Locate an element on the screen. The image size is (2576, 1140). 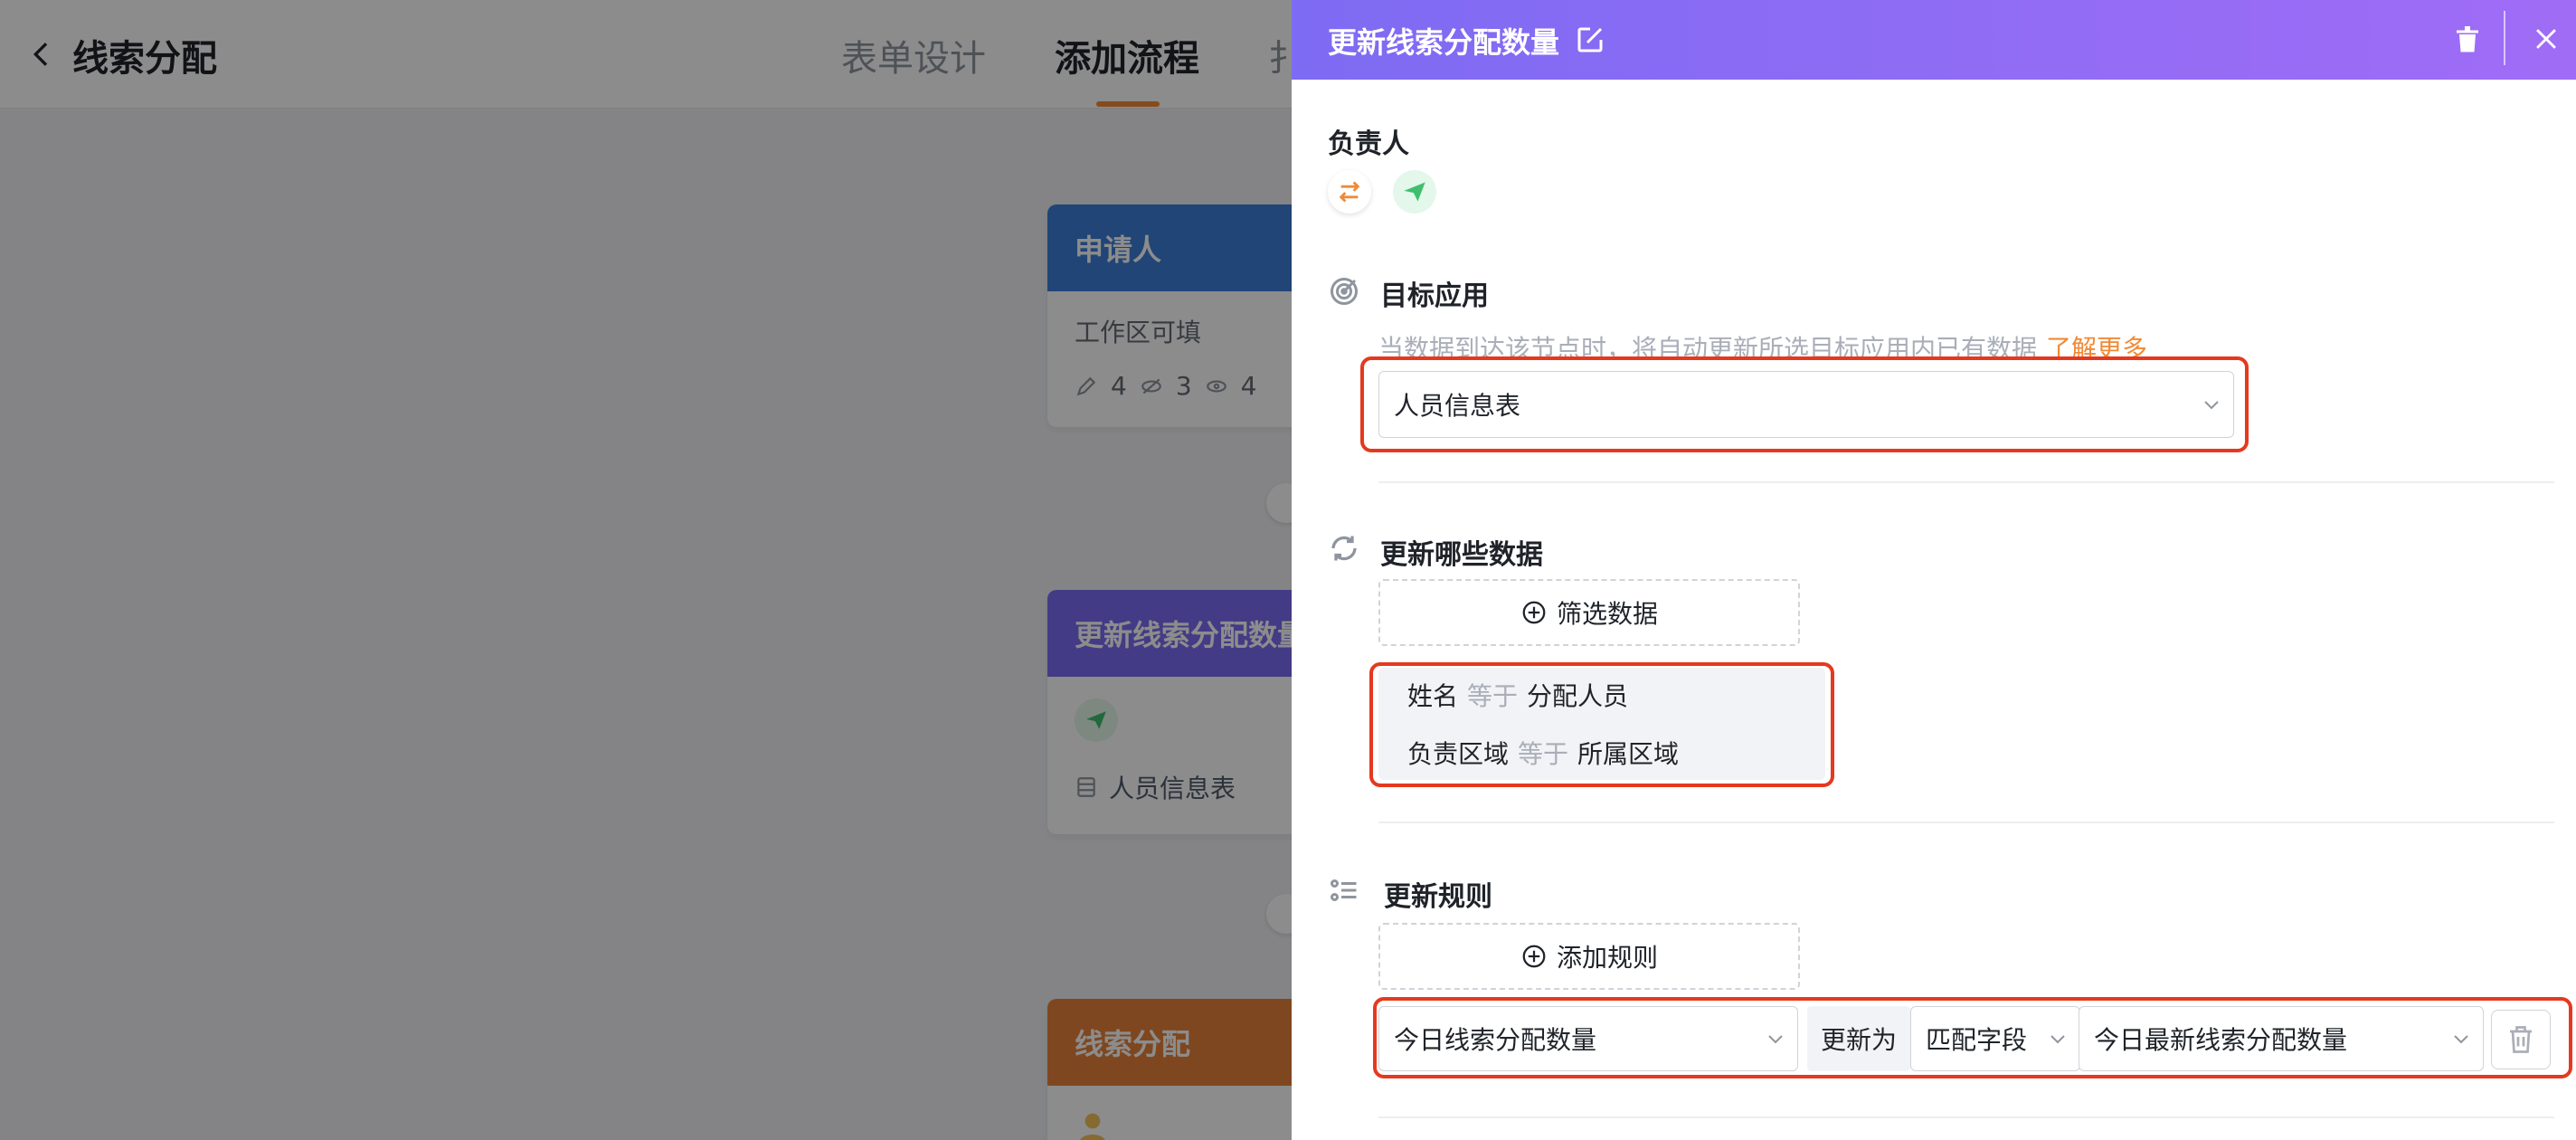
condition-value: 所属区域 is located at coordinates (1629, 754).